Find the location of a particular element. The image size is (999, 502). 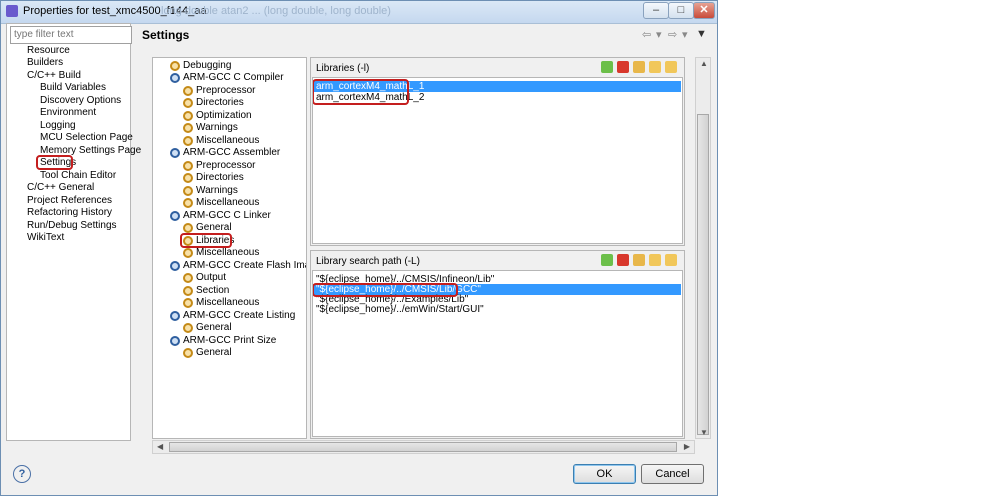

minimize-button: – is located at coordinates (656, 10).